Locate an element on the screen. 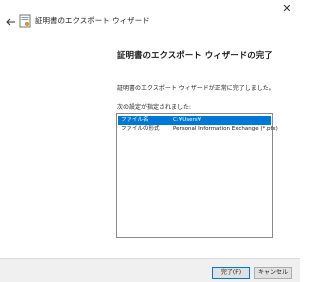 Image resolution: width=320 pixels, height=282 pixels. cancel-button: キャンセル is located at coordinates (273, 273).